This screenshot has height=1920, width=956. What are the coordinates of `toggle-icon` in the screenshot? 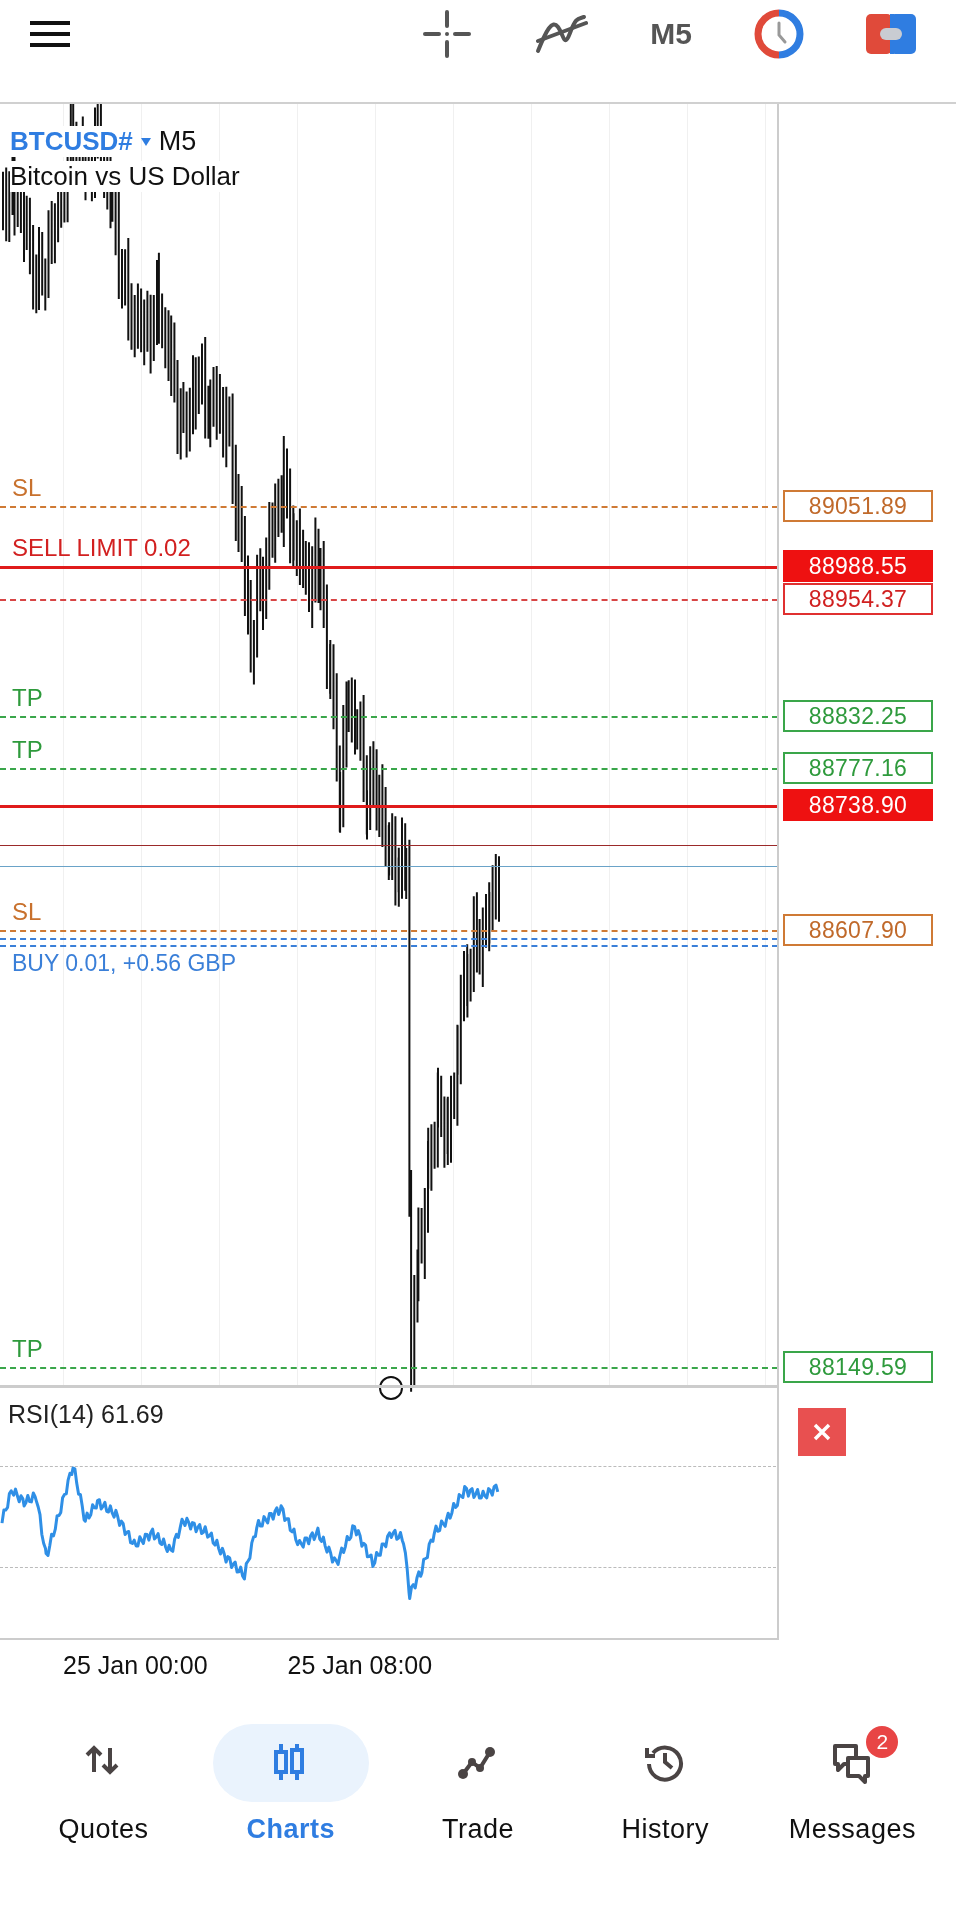 It's located at (891, 34).